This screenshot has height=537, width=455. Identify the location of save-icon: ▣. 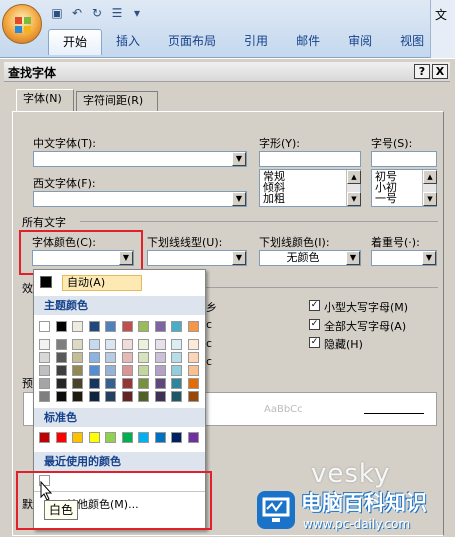
(57, 13).